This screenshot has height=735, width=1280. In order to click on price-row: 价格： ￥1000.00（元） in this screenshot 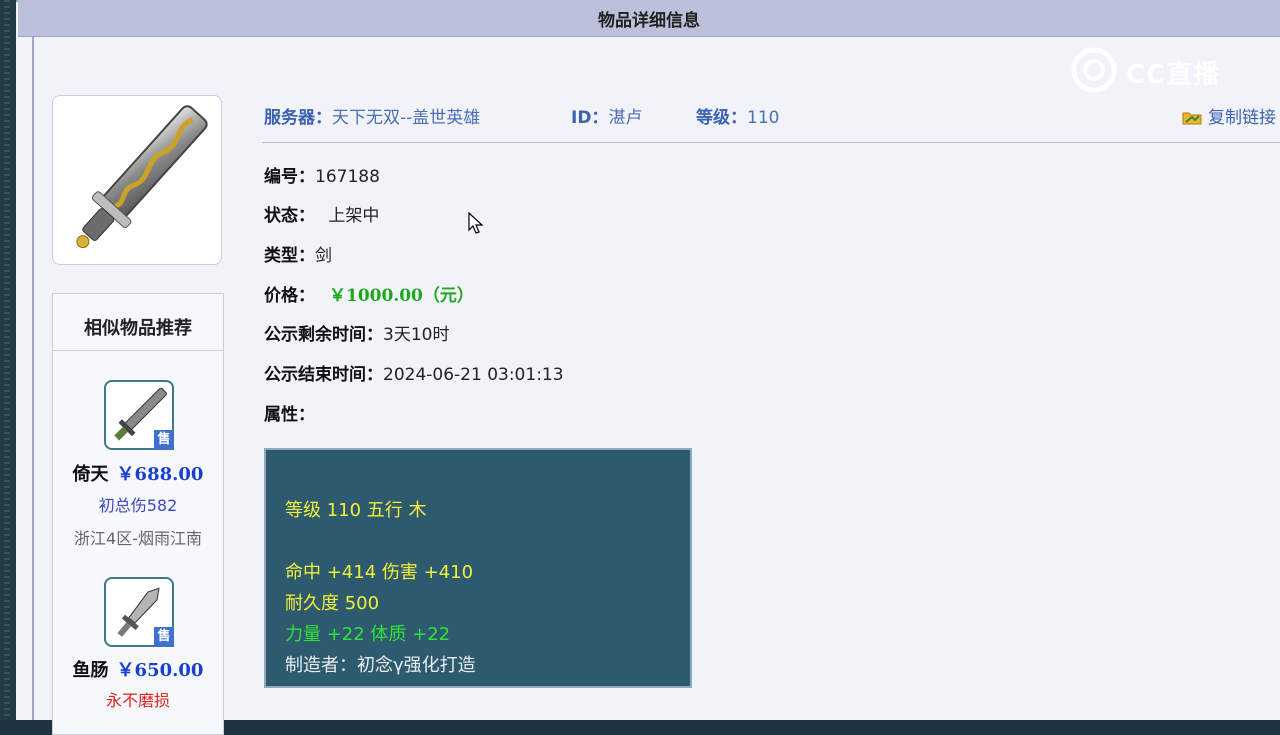, I will do `click(369, 293)`.